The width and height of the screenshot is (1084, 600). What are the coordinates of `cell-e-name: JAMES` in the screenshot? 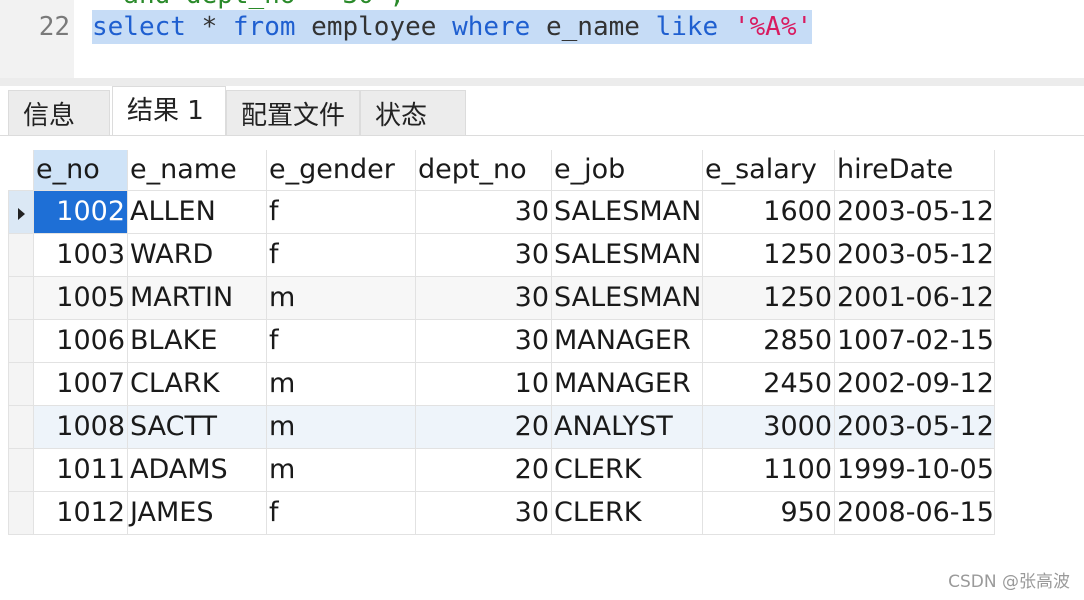 It's located at (197, 512).